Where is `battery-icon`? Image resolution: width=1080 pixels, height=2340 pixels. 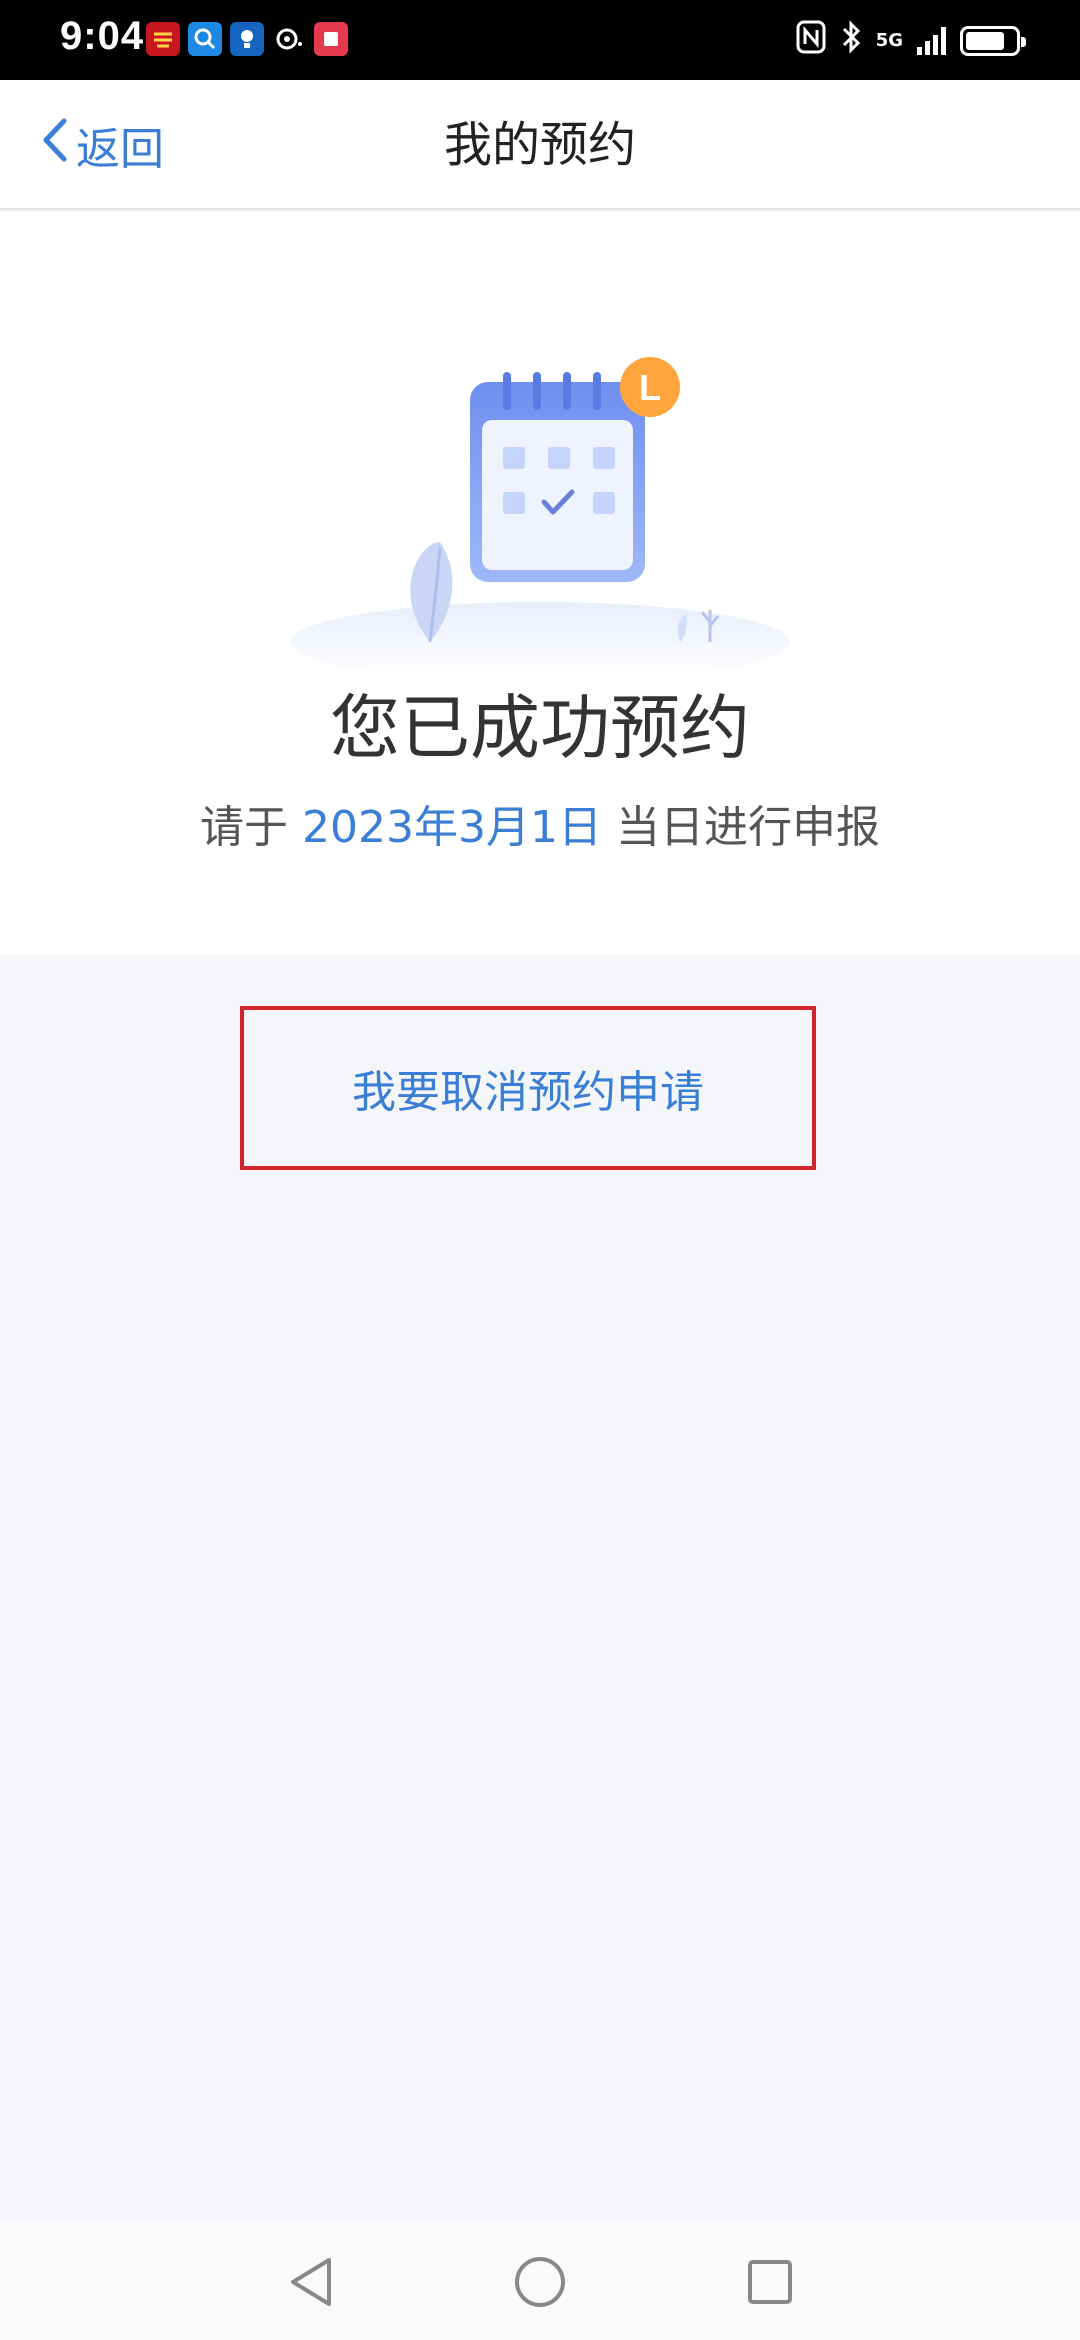
battery-icon is located at coordinates (993, 40).